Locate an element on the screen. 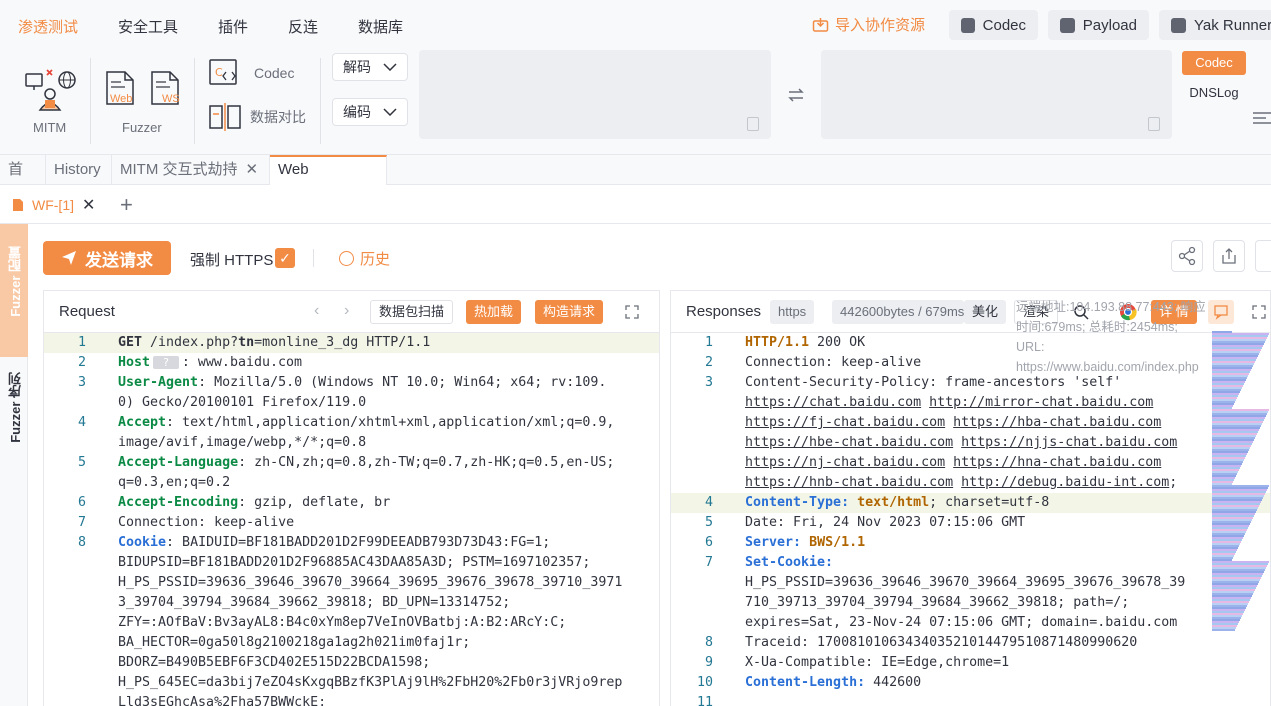  code-token: 200 OK is located at coordinates (837, 342).